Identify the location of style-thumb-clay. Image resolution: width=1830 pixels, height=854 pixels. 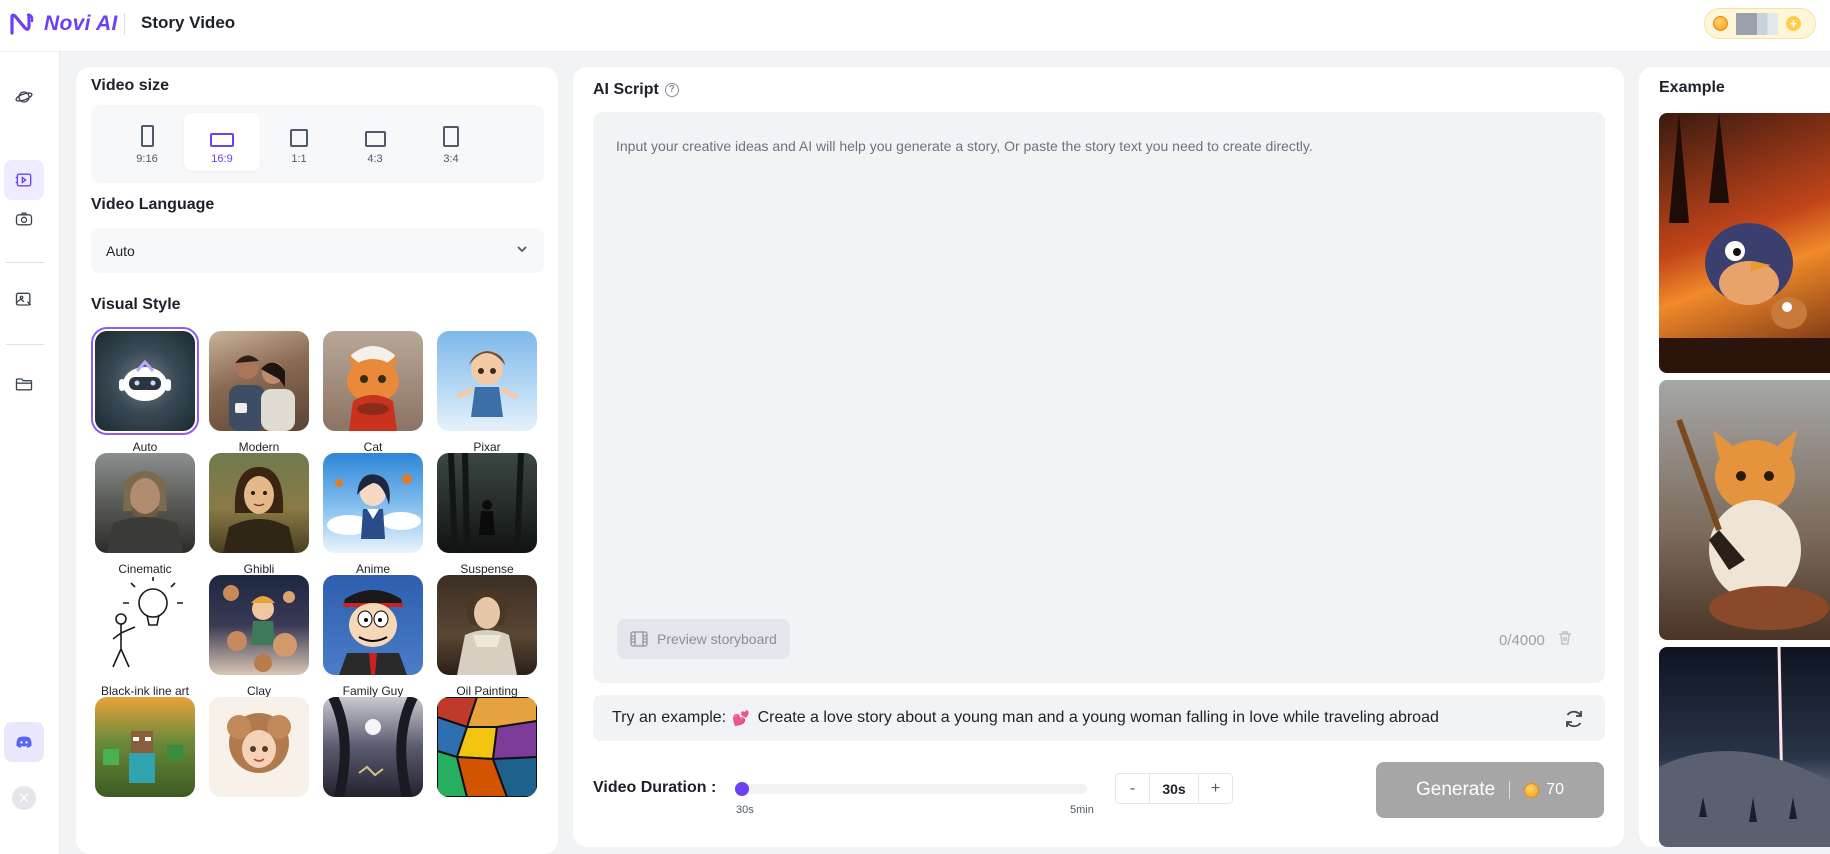
(259, 625).